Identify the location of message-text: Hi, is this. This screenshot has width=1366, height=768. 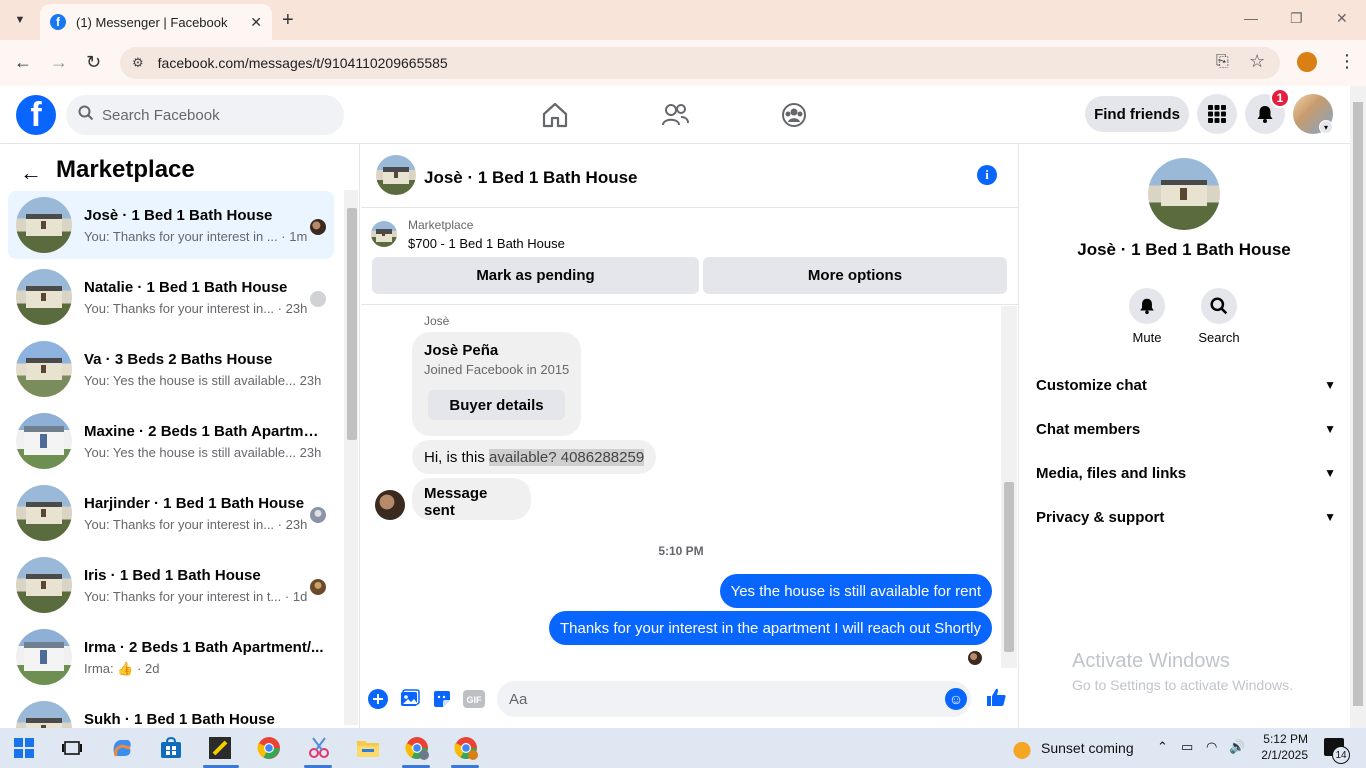
(457, 457).